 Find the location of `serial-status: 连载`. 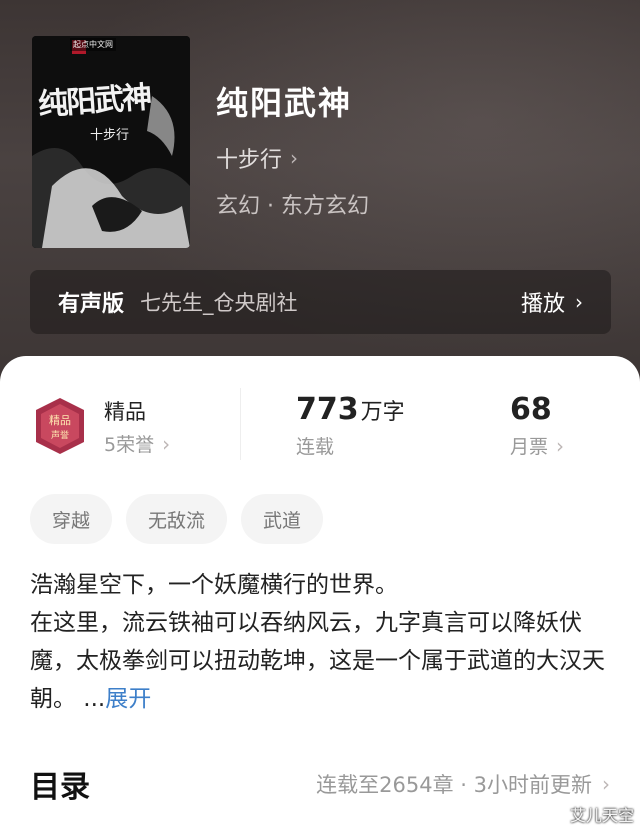

serial-status: 连载 is located at coordinates (315, 447).